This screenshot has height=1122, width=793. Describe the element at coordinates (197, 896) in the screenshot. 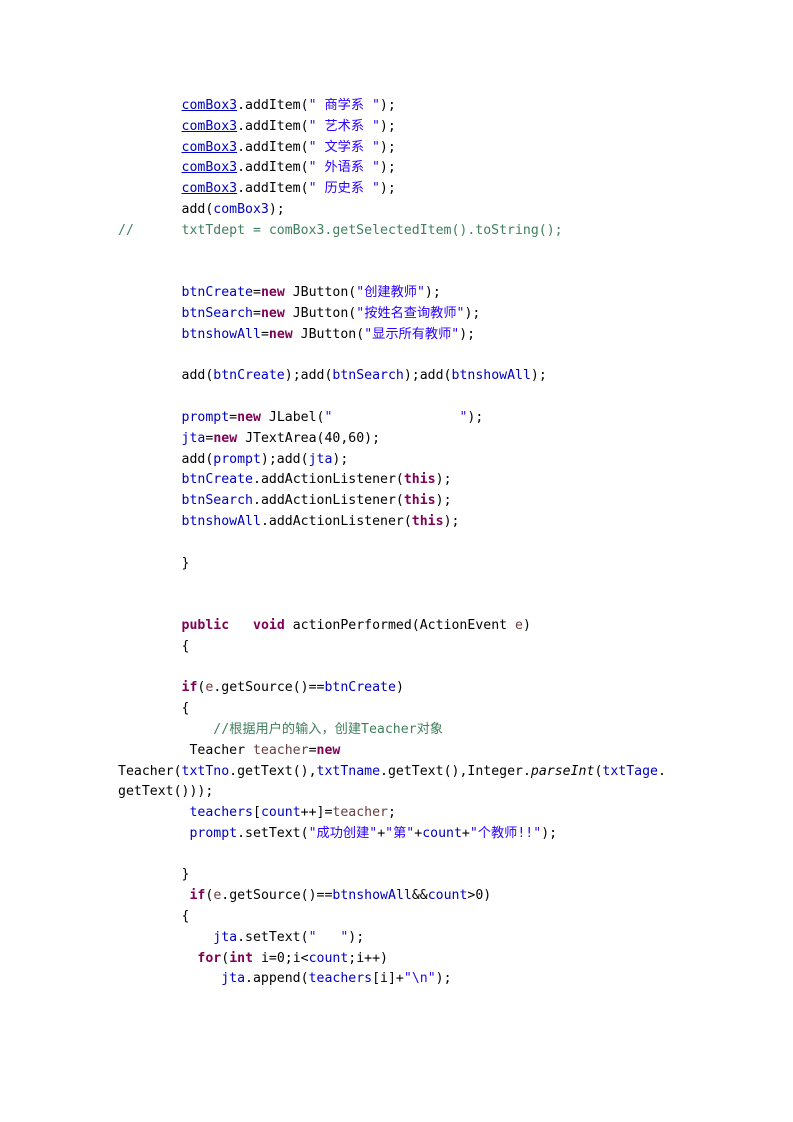

I see `code-token-keyword: if` at that location.